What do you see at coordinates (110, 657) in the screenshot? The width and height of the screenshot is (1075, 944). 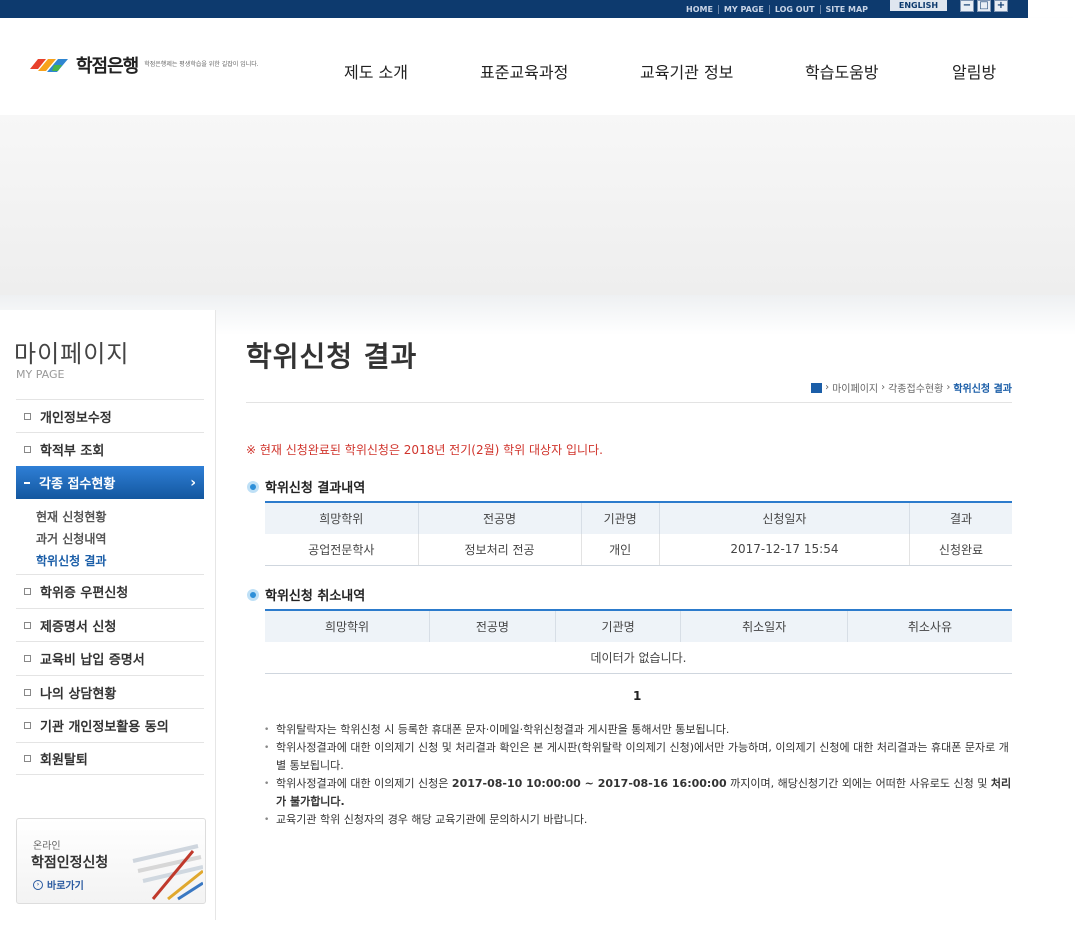 I see `lnb-item-tuition-certificate: 교육비 납입 증명서` at bounding box center [110, 657].